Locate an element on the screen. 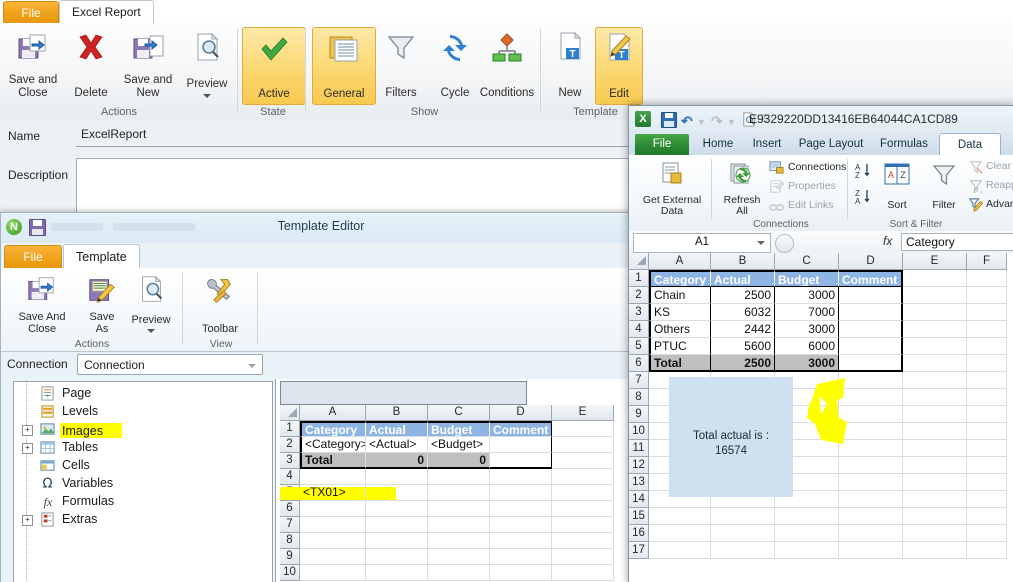 The width and height of the screenshot is (1013, 582). column-header: E is located at coordinates (583, 413).